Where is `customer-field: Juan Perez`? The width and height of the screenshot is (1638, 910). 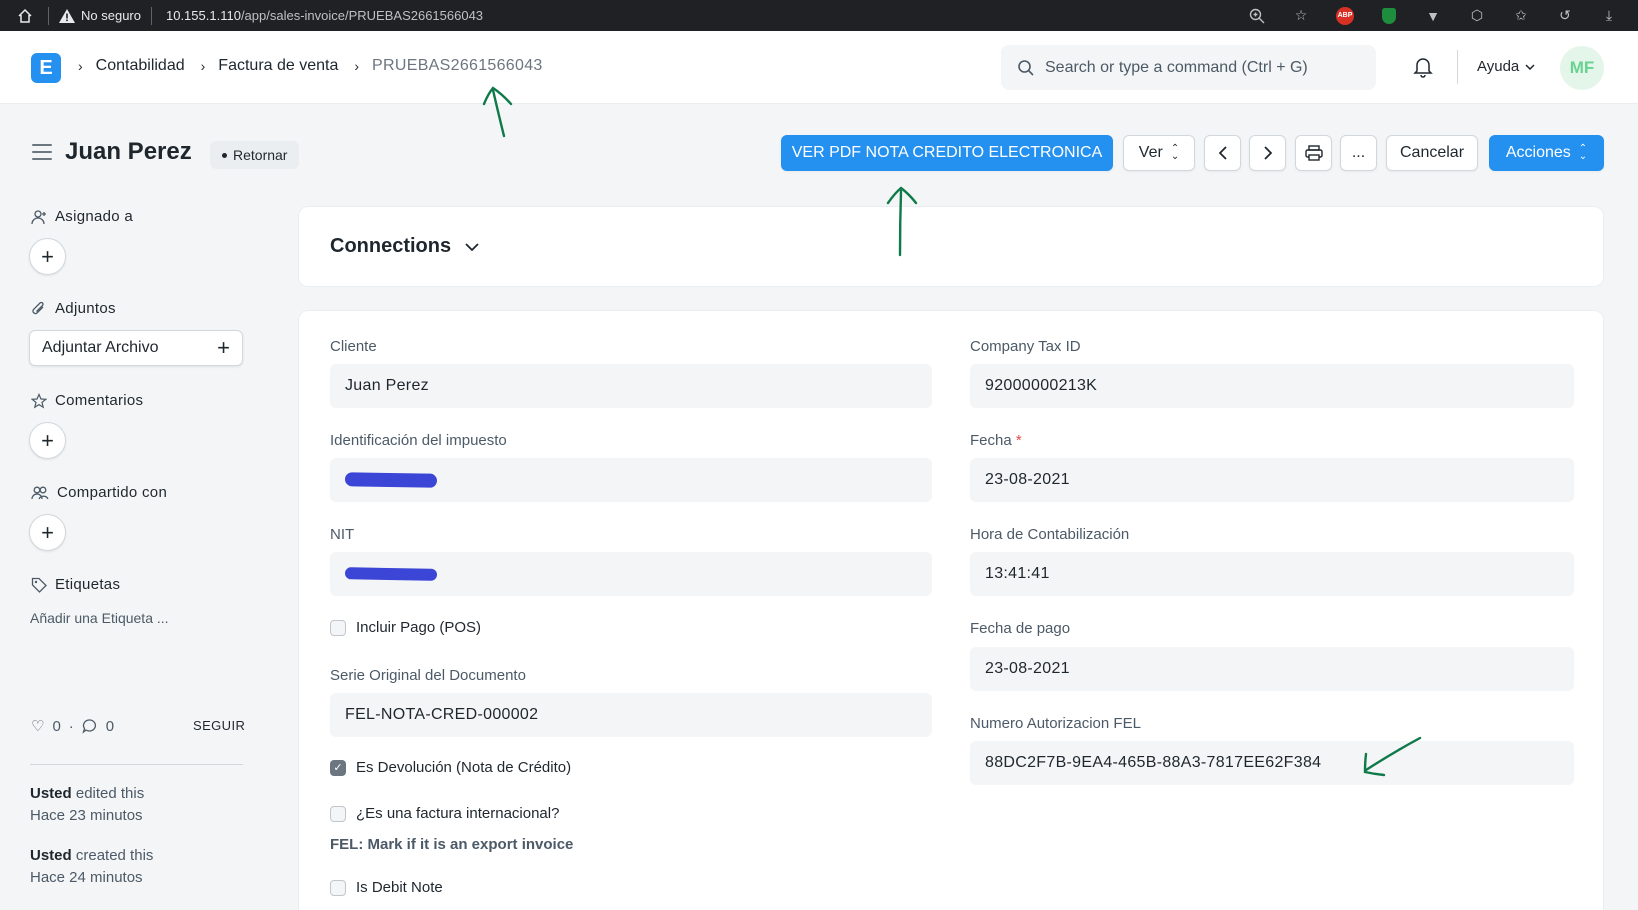 customer-field: Juan Perez is located at coordinates (631, 386).